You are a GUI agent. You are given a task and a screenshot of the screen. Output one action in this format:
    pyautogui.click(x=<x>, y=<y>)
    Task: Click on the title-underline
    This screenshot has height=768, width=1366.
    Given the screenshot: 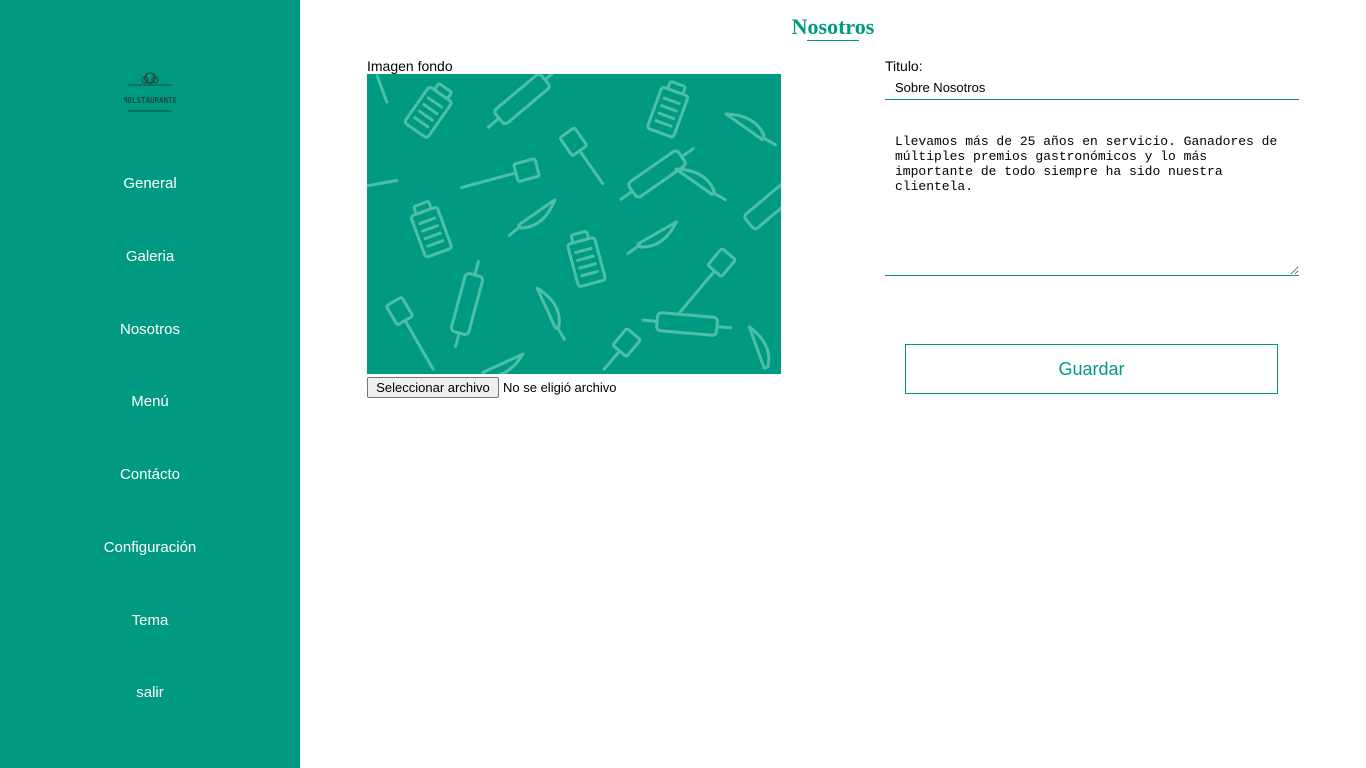 What is the action you would take?
    pyautogui.click(x=833, y=40)
    